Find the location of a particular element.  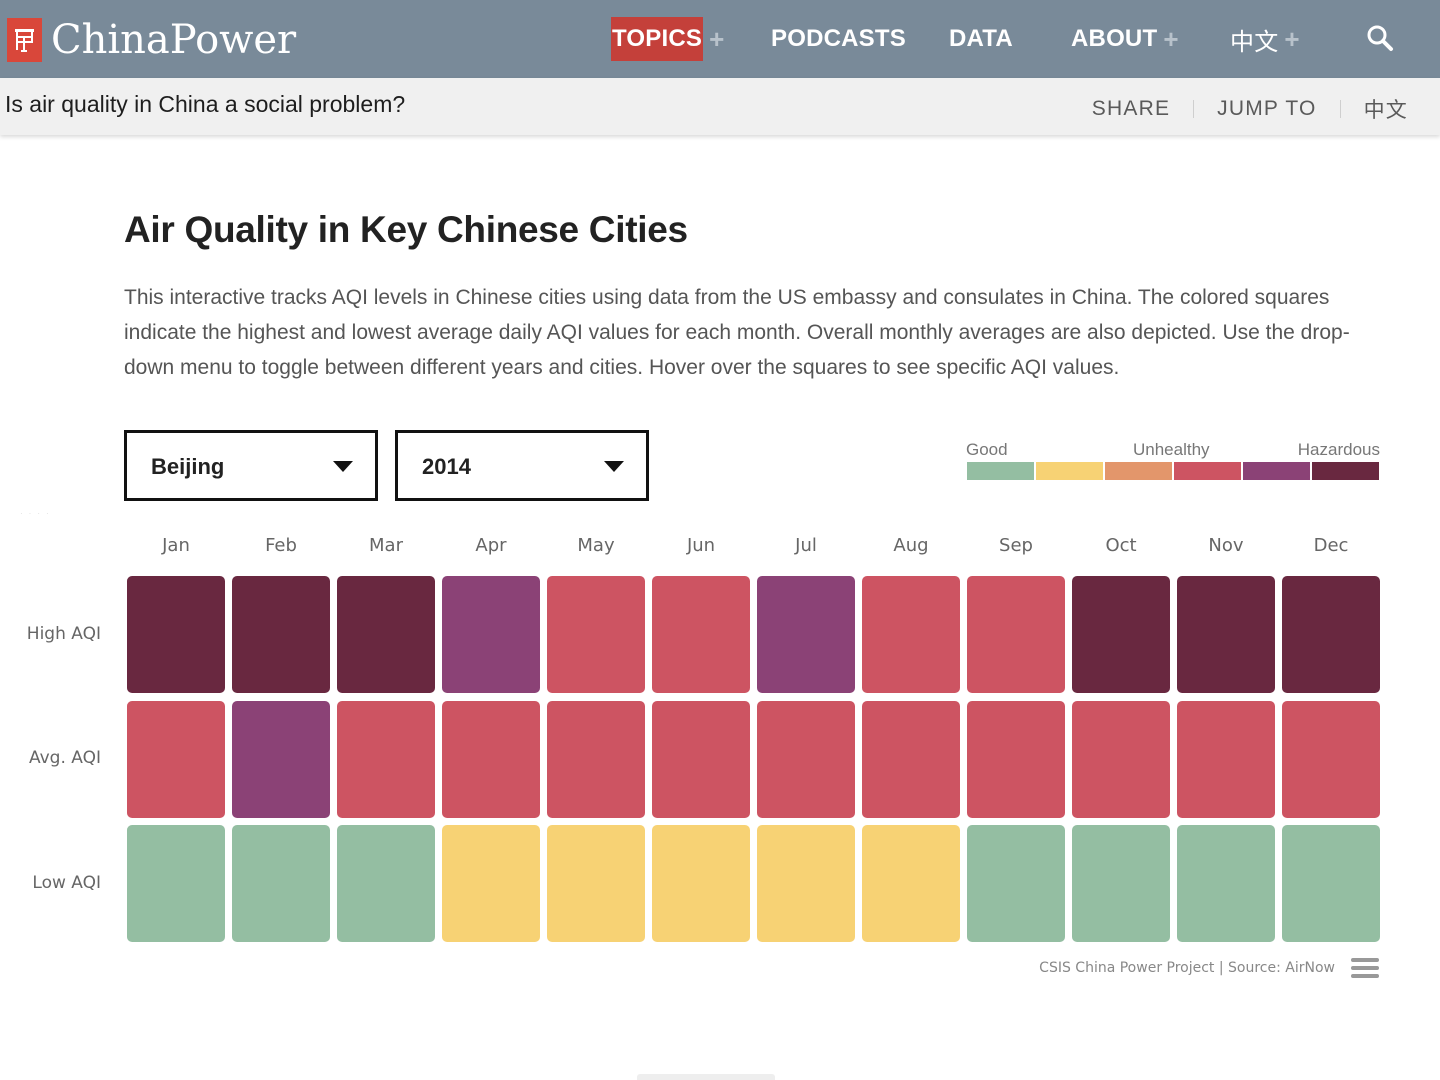

heatmap-cell-low-aqi-apr is located at coordinates (491, 883).